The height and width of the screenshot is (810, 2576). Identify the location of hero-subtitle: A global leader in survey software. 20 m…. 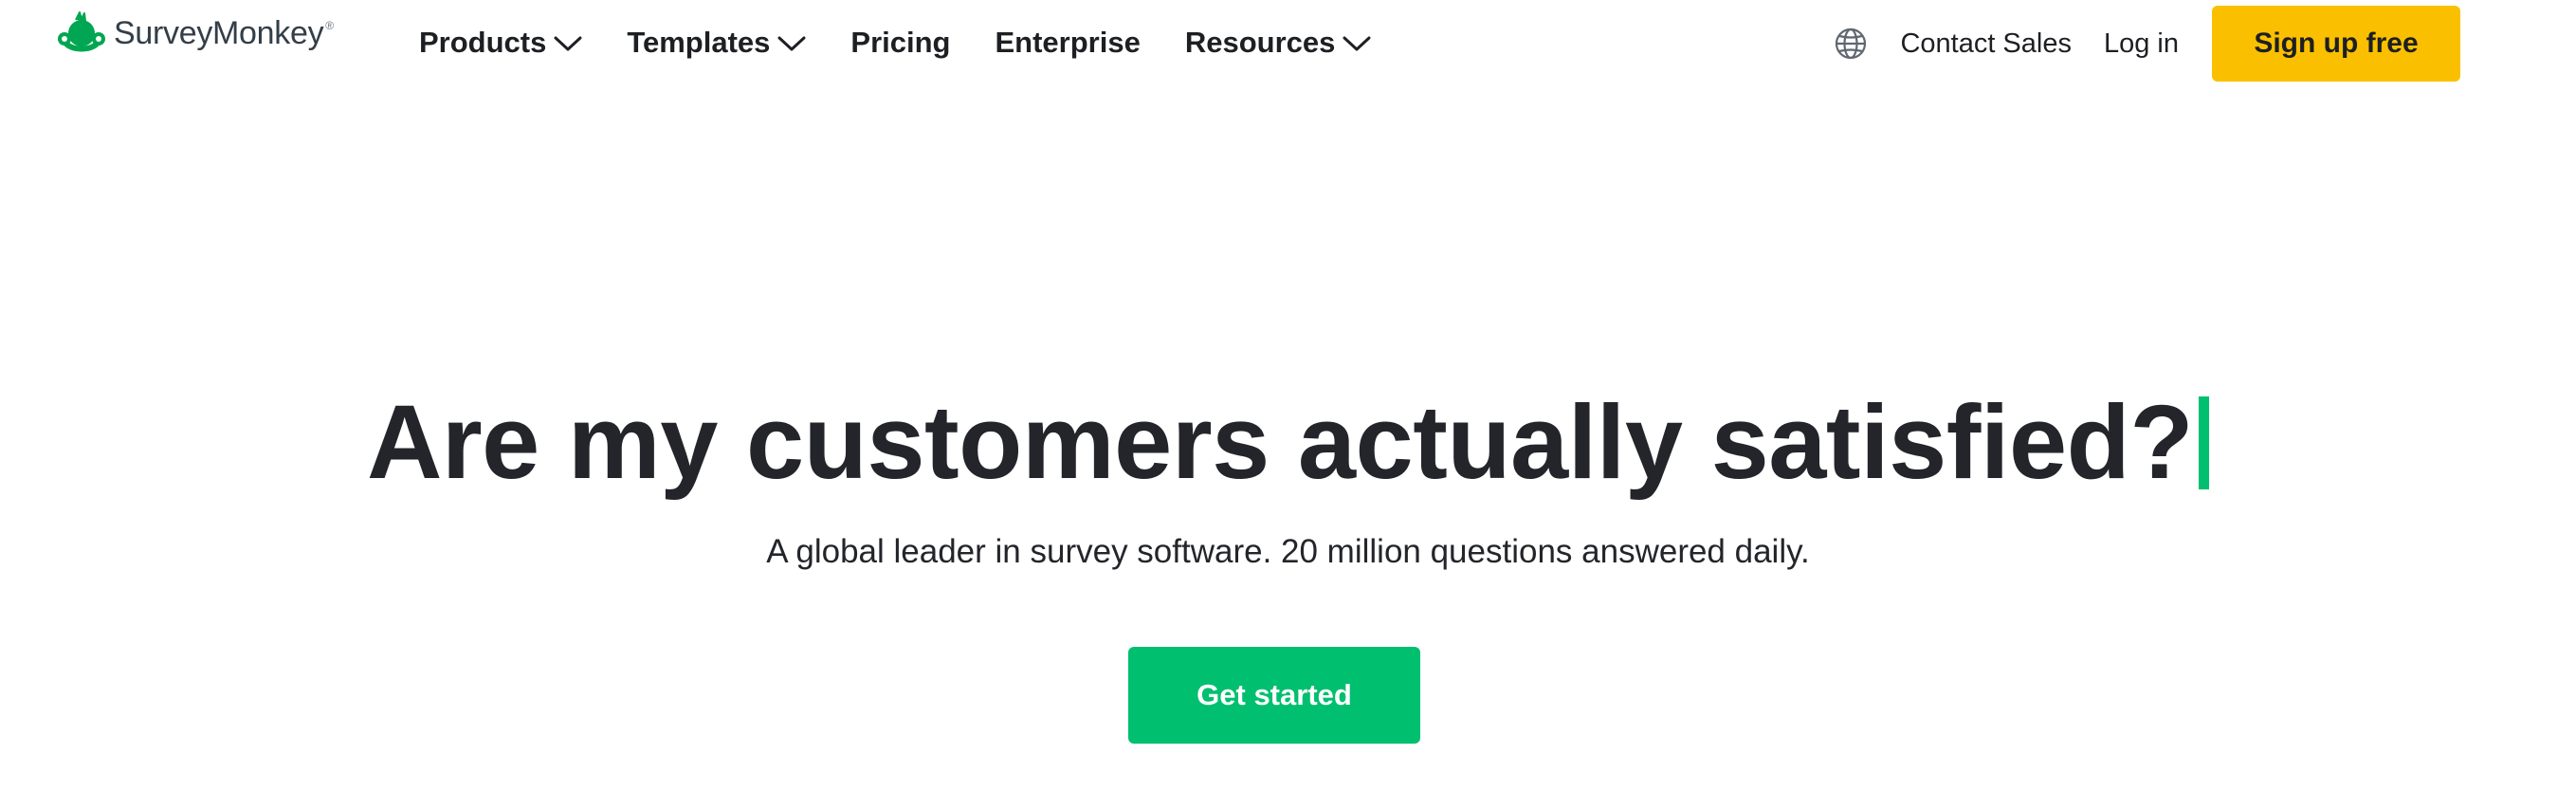
(1288, 551).